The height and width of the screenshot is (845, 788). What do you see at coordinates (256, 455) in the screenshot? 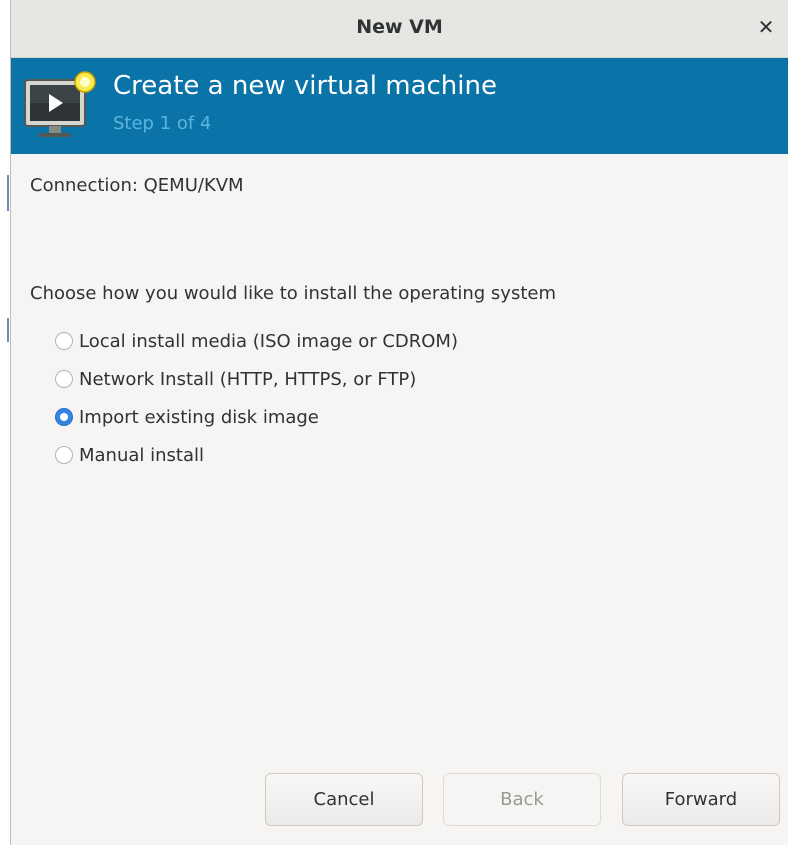
I see `option-manual-install: Manual install` at bounding box center [256, 455].